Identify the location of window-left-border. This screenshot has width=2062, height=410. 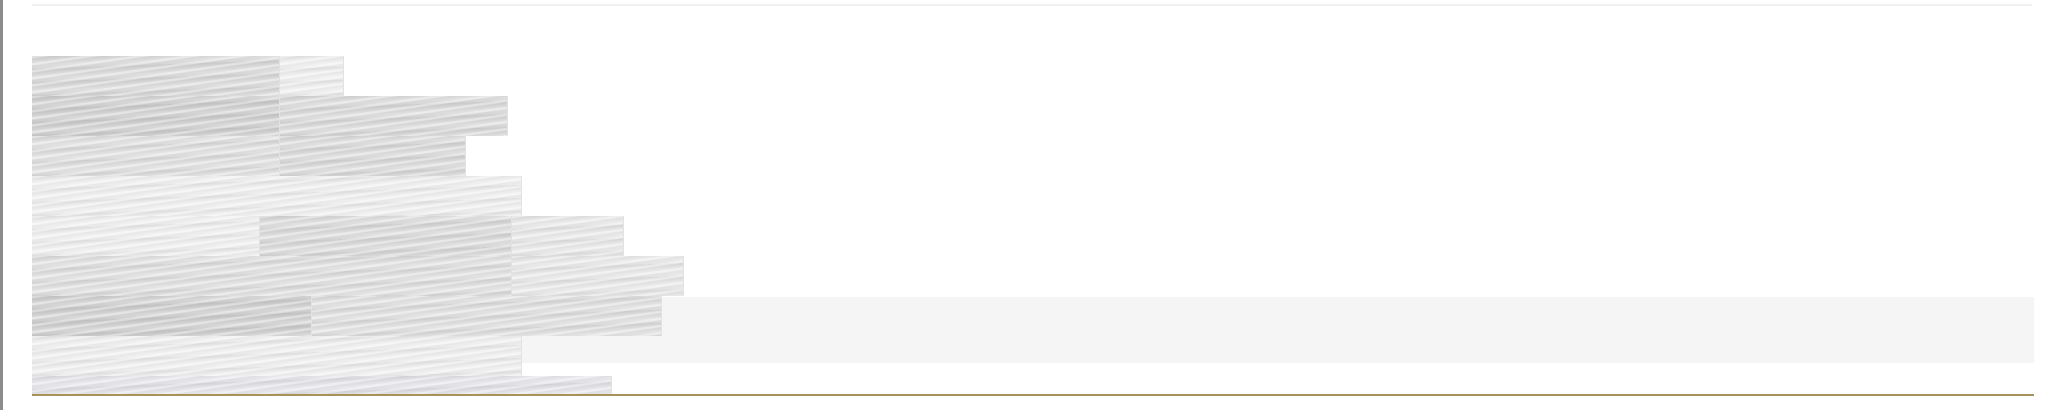
(1, 205).